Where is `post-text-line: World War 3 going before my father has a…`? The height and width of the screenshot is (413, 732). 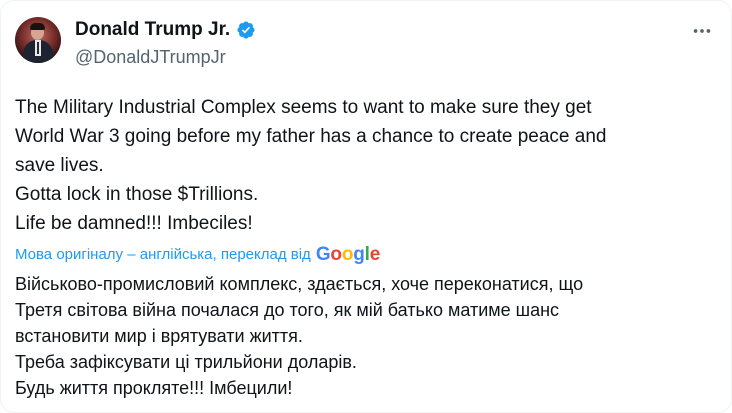
post-text-line: World War 3 going before my father has a… is located at coordinates (311, 136).